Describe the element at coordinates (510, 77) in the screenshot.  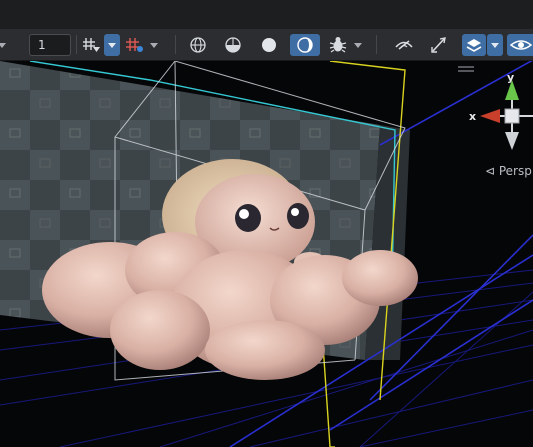
I see `svg-text: y` at that location.